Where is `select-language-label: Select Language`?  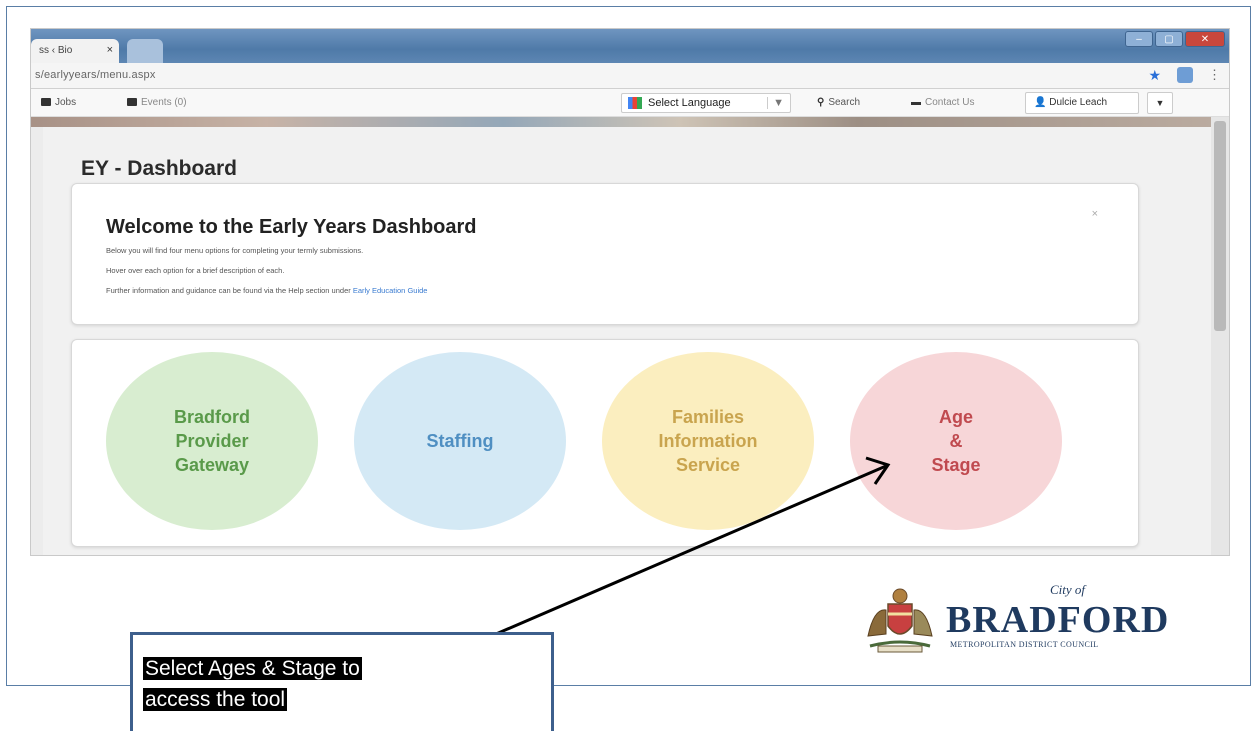
select-language-label: Select Language is located at coordinates (689, 103).